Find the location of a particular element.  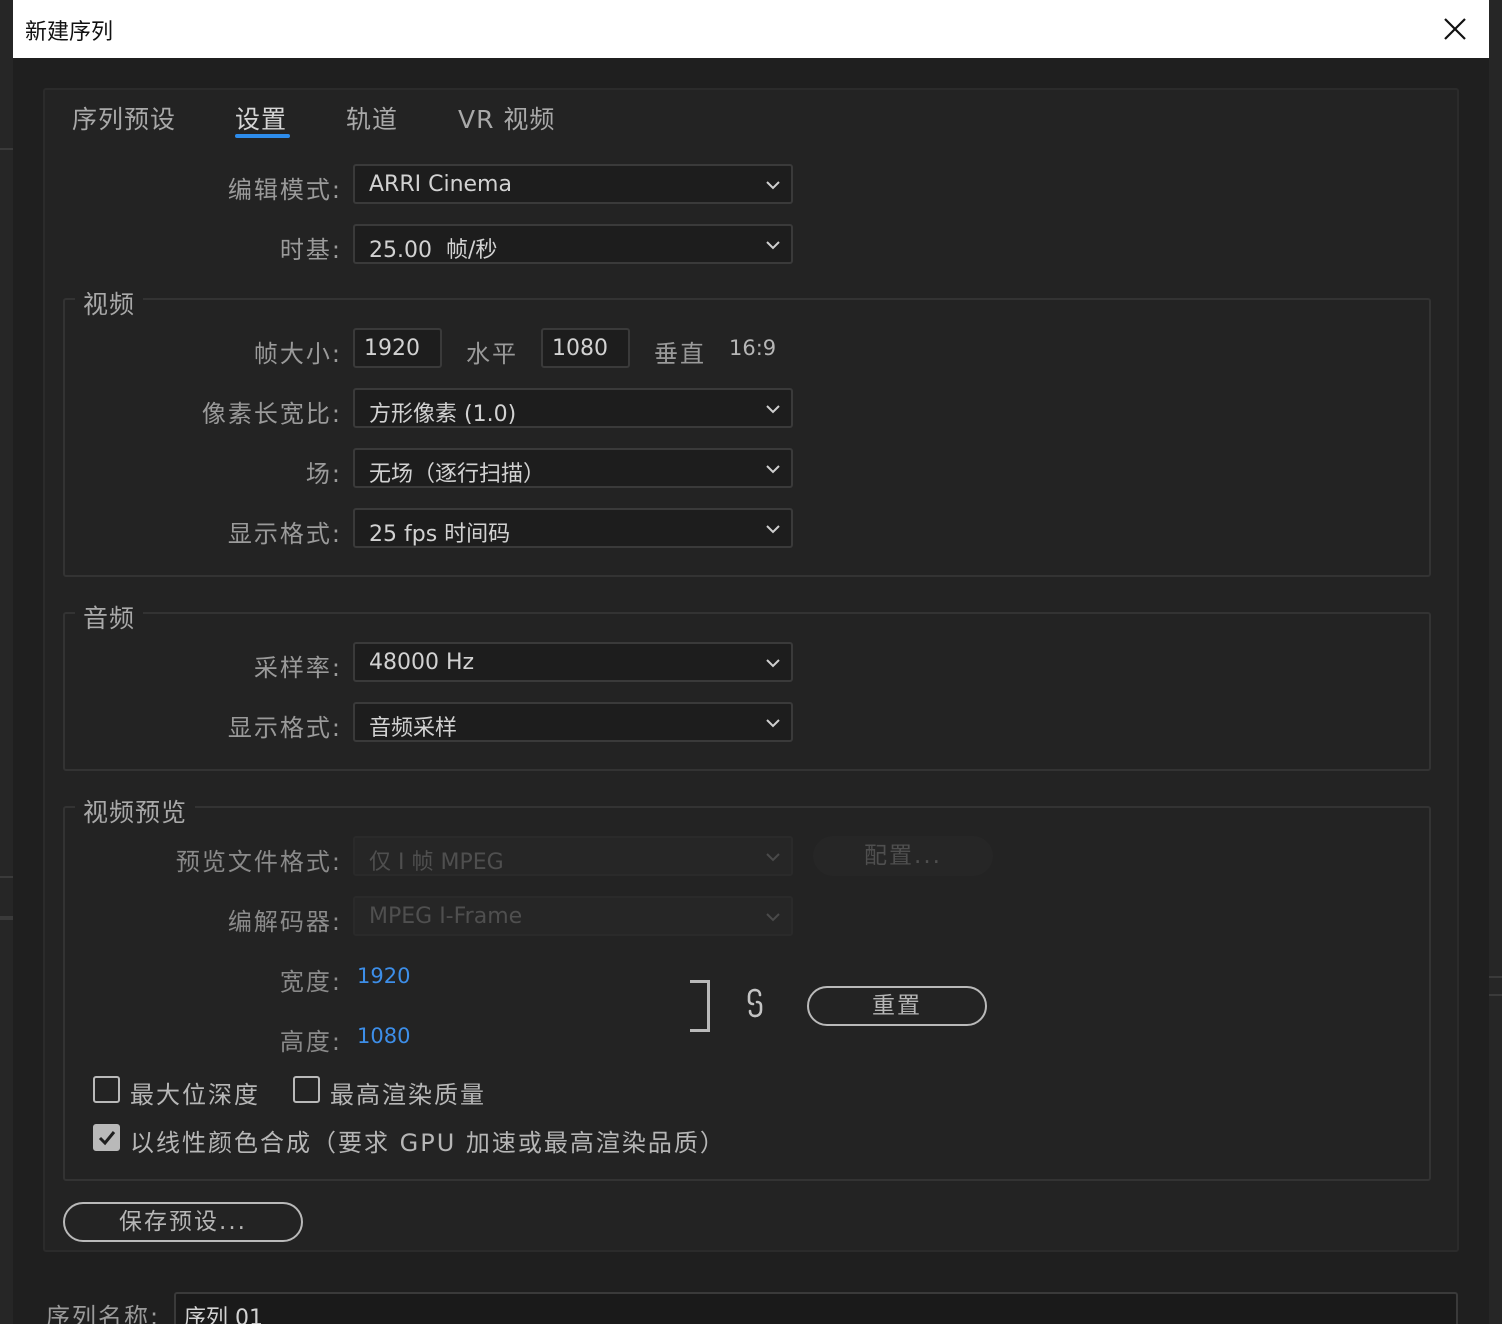

max-render-quality-label: 最高渲染质量 is located at coordinates (408, 1095).